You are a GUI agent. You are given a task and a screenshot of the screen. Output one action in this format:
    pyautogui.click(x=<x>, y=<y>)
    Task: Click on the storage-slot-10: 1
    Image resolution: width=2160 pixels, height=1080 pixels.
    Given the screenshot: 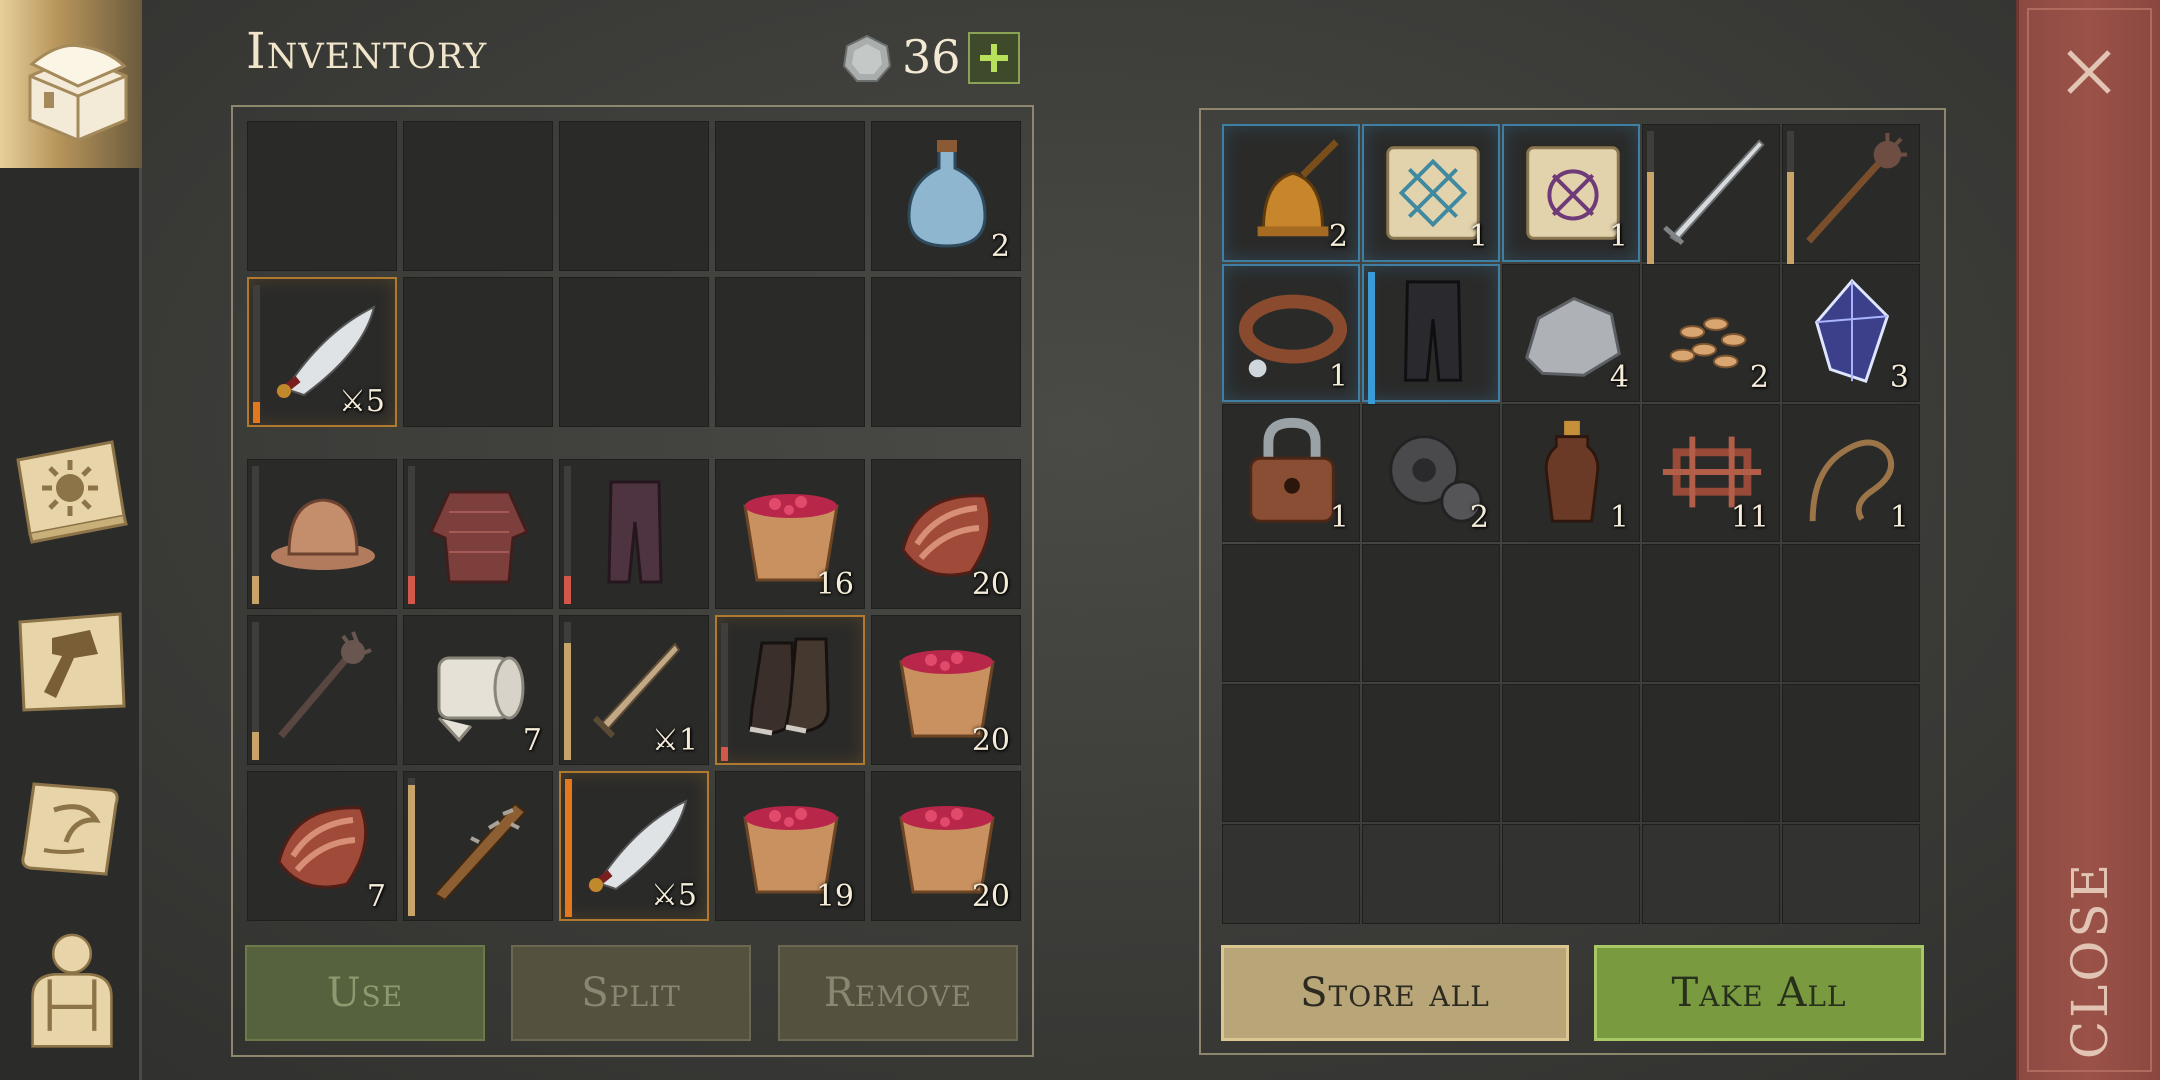 What is the action you would take?
    pyautogui.click(x=1291, y=473)
    